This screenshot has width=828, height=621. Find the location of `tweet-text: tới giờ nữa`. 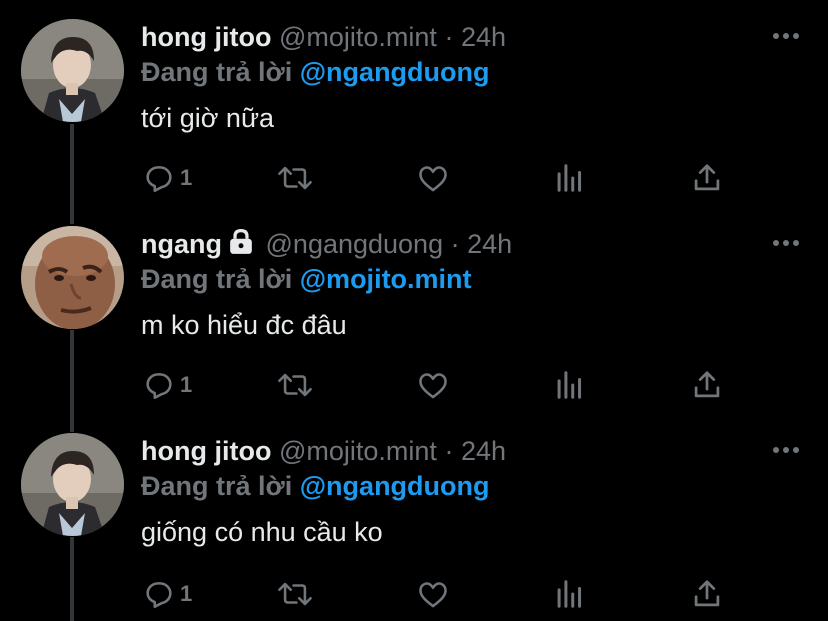

tweet-text: tới giờ nữa is located at coordinates (208, 118).